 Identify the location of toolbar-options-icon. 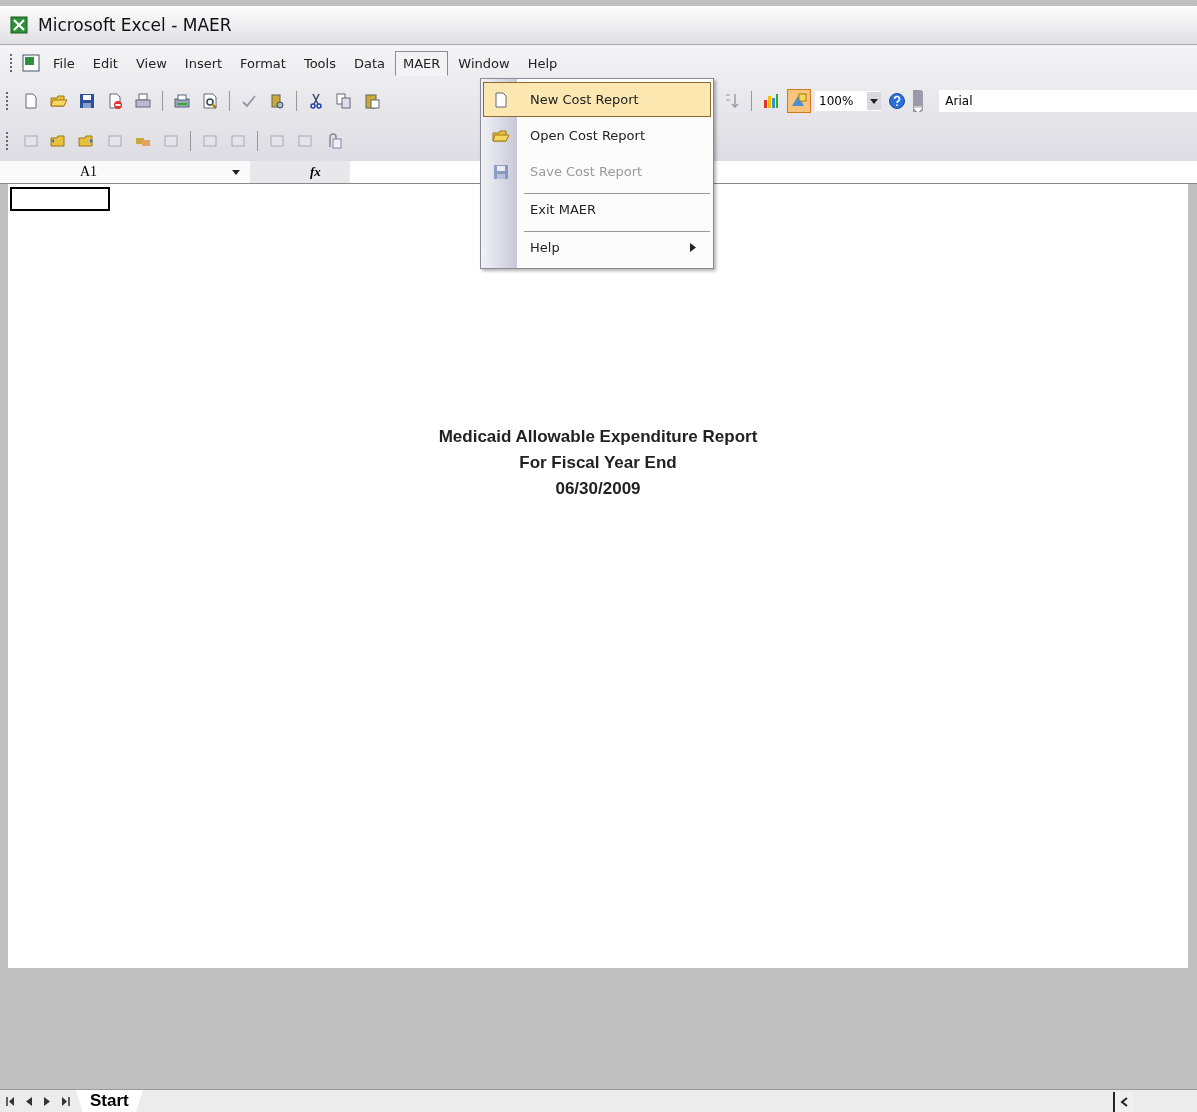
(918, 109).